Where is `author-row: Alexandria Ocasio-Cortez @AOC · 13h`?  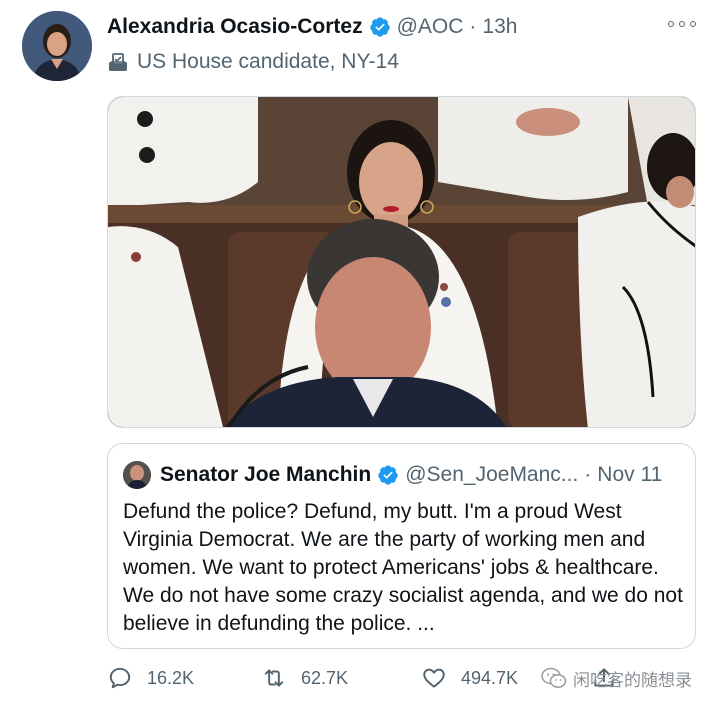
author-row: Alexandria Ocasio-Cortez @AOC · 13h is located at coordinates (312, 27).